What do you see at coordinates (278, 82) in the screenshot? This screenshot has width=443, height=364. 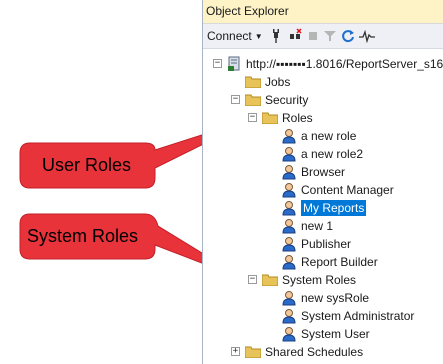 I see `tree-node-label: Jobs` at bounding box center [278, 82].